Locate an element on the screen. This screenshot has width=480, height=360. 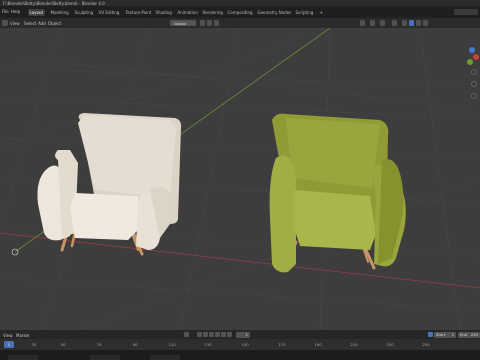
end-frame-field: End 250 is located at coordinates (469, 334).